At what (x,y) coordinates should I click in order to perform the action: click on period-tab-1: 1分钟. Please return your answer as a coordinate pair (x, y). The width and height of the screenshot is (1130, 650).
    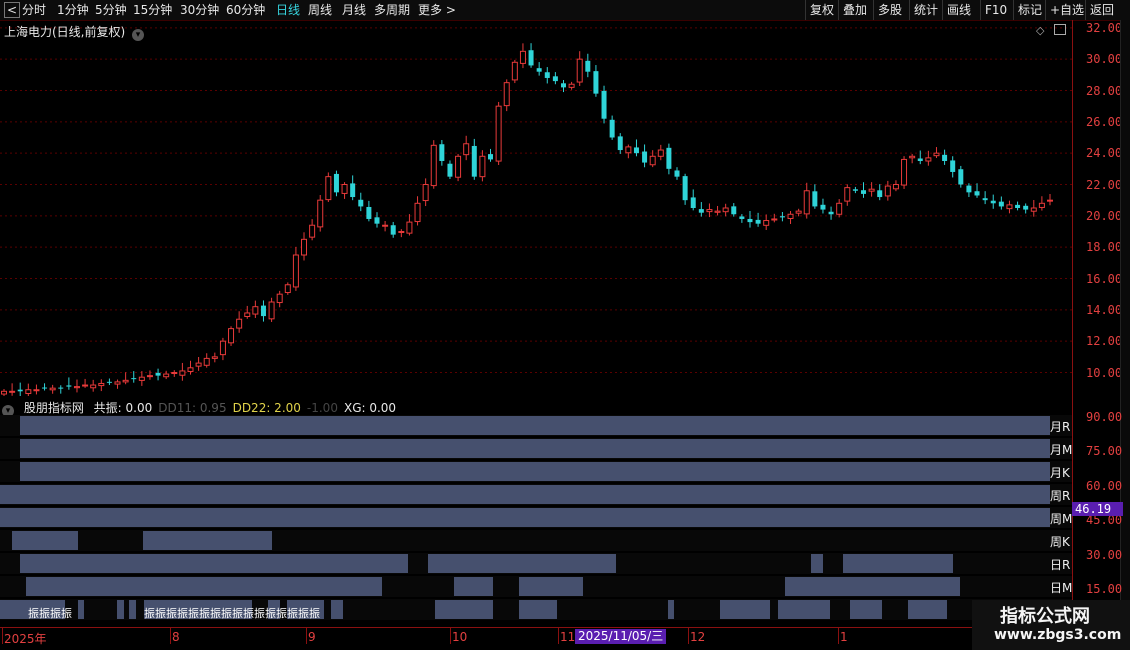
    Looking at the image, I should click on (73, 10).